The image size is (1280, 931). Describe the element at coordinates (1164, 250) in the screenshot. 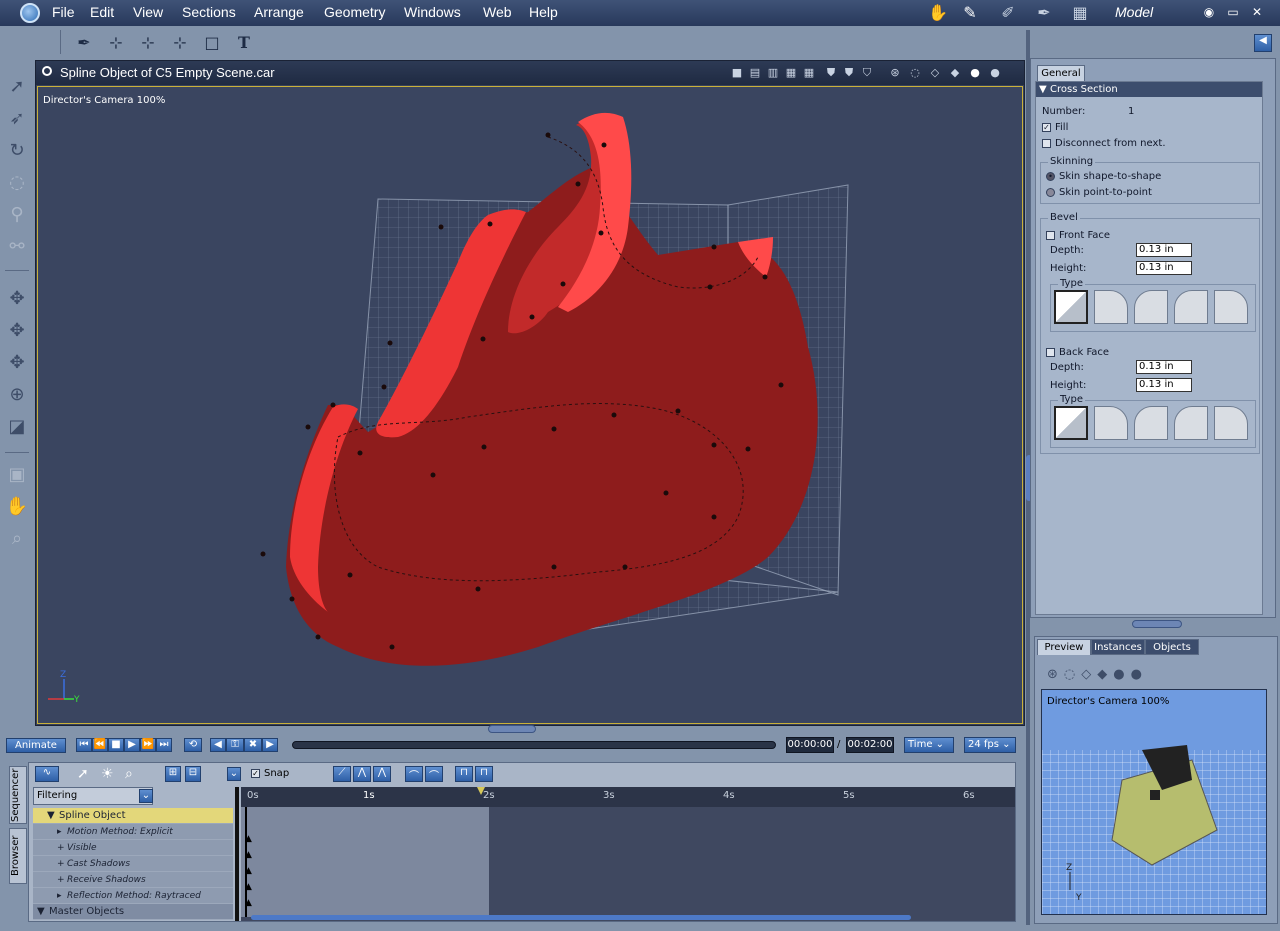

I see `front-depth-input: 0.13 in` at that location.